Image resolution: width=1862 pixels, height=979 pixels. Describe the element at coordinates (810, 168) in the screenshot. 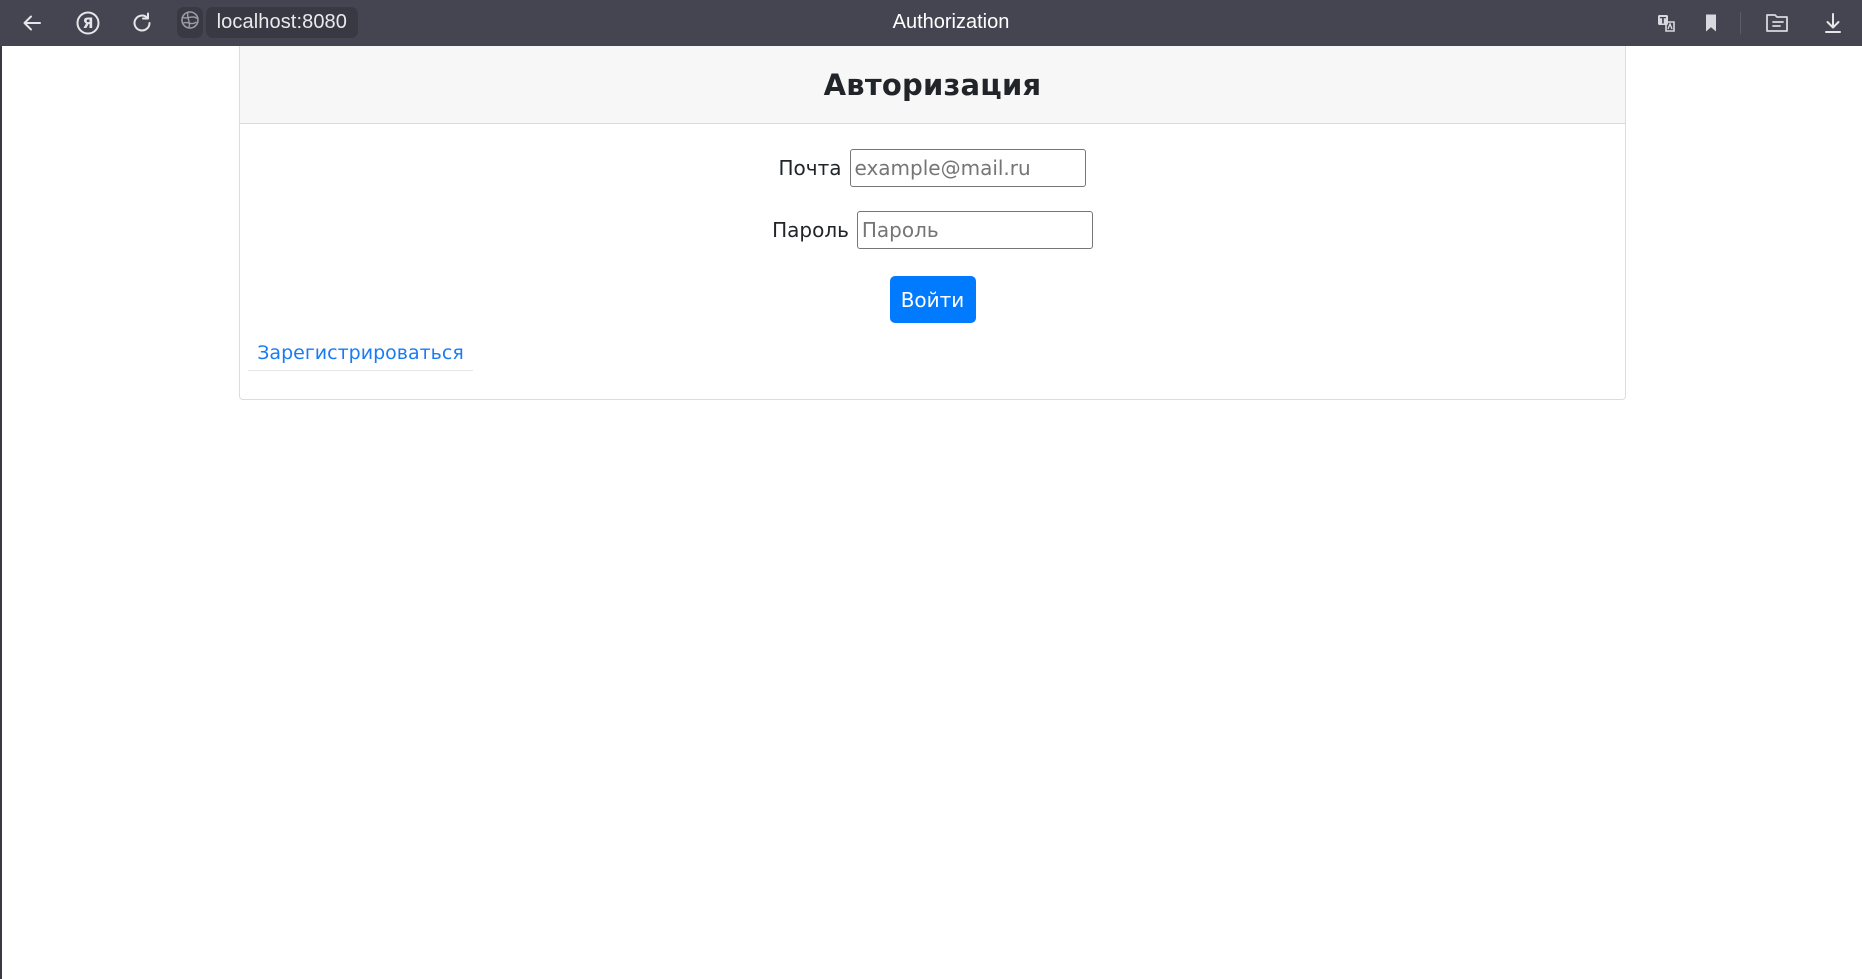

I see `email-label: Почта` at that location.